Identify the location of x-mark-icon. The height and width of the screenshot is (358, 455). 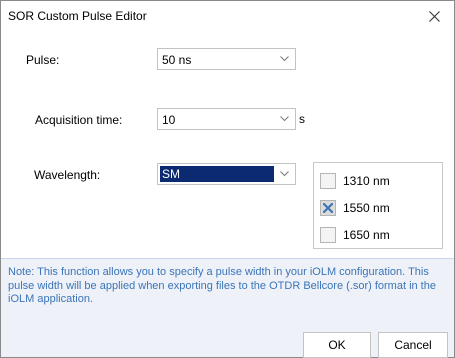
(328, 207).